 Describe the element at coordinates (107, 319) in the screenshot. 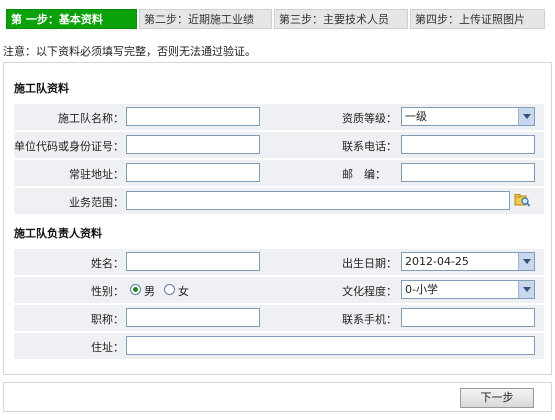

I see `job-title-label: 职称：` at that location.